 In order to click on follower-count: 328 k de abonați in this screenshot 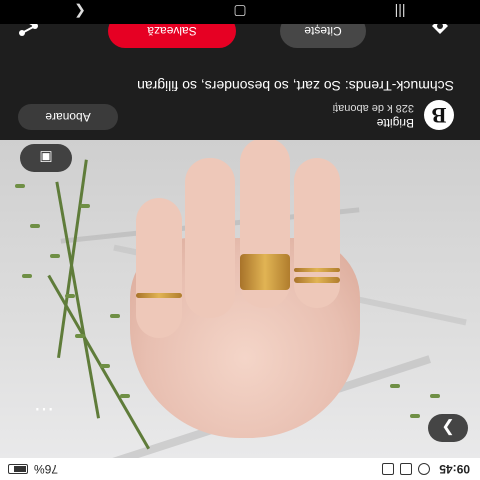, I will do `click(373, 108)`.